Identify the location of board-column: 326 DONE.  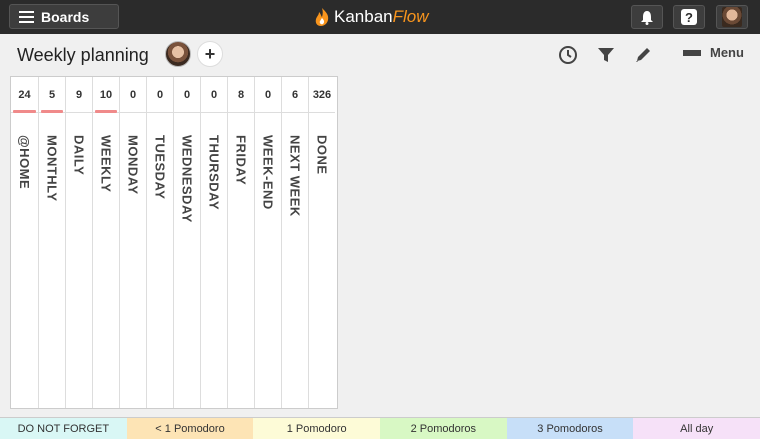
(322, 242).